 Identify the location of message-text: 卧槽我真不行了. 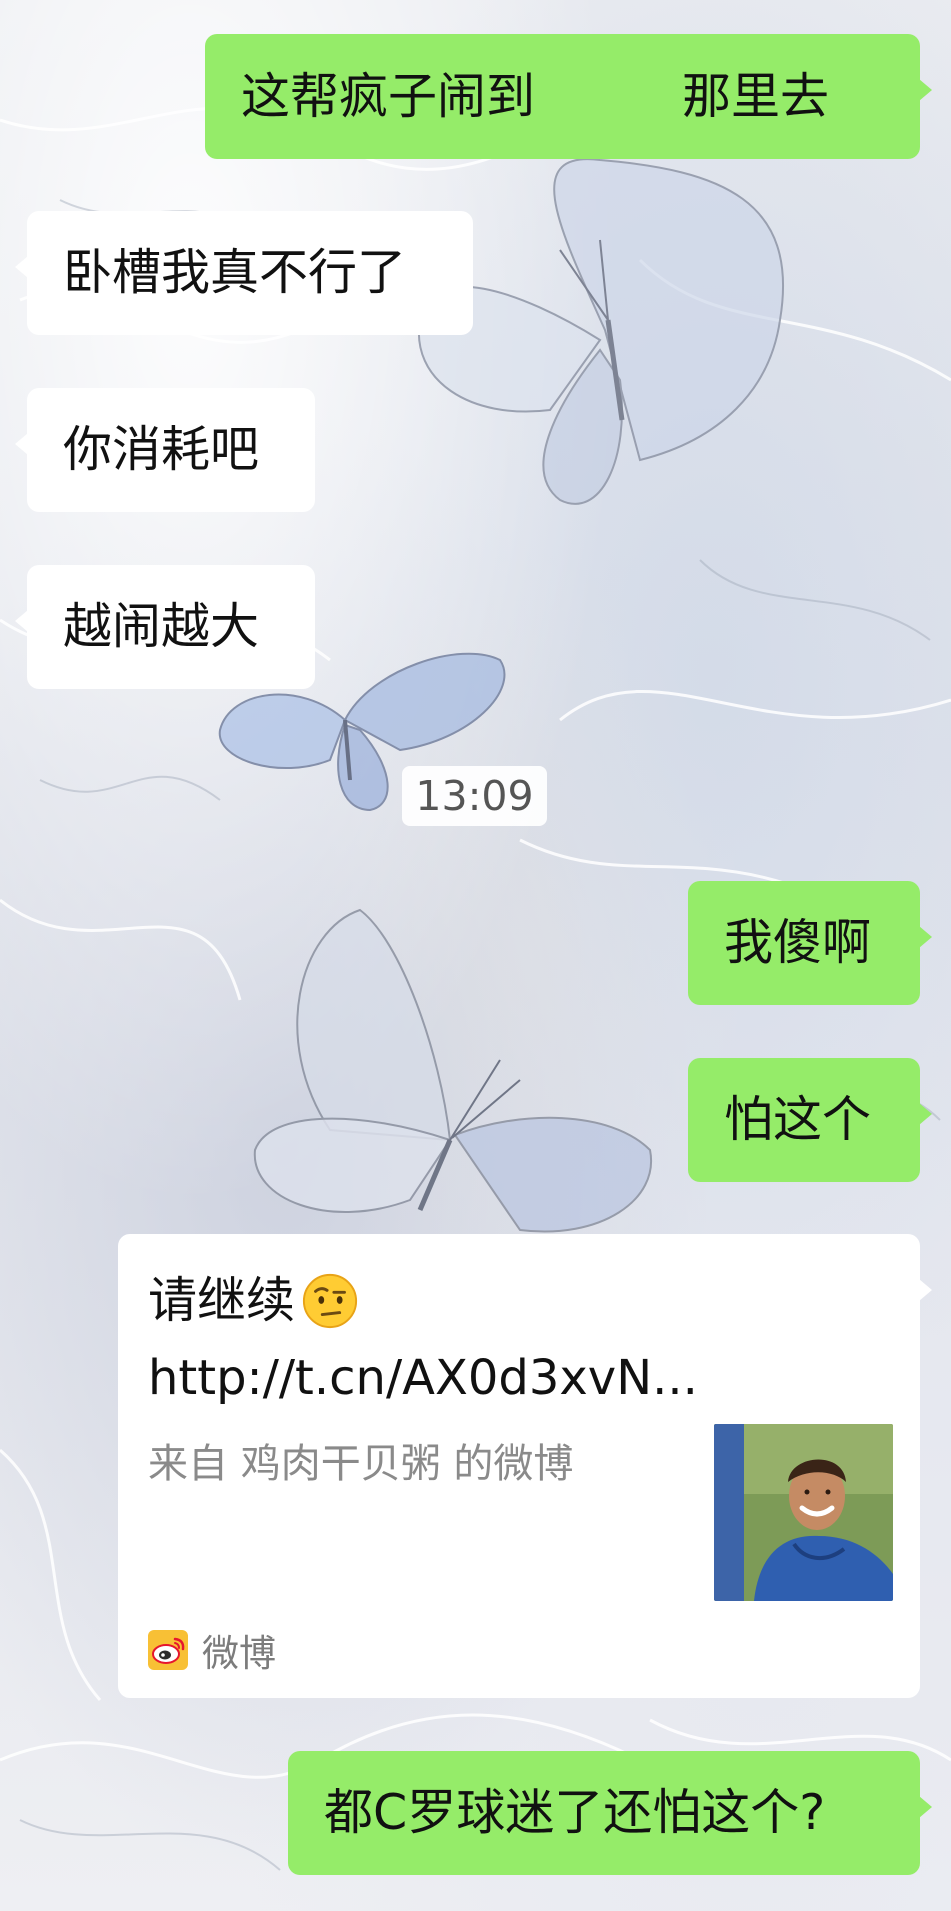
(235, 272).